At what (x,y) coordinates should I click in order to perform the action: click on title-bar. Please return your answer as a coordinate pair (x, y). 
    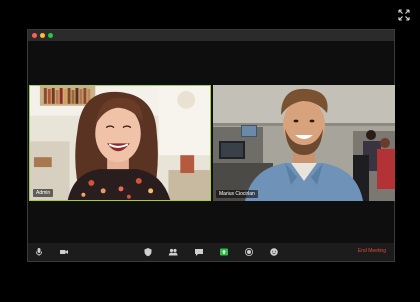
    Looking at the image, I should click on (211, 35).